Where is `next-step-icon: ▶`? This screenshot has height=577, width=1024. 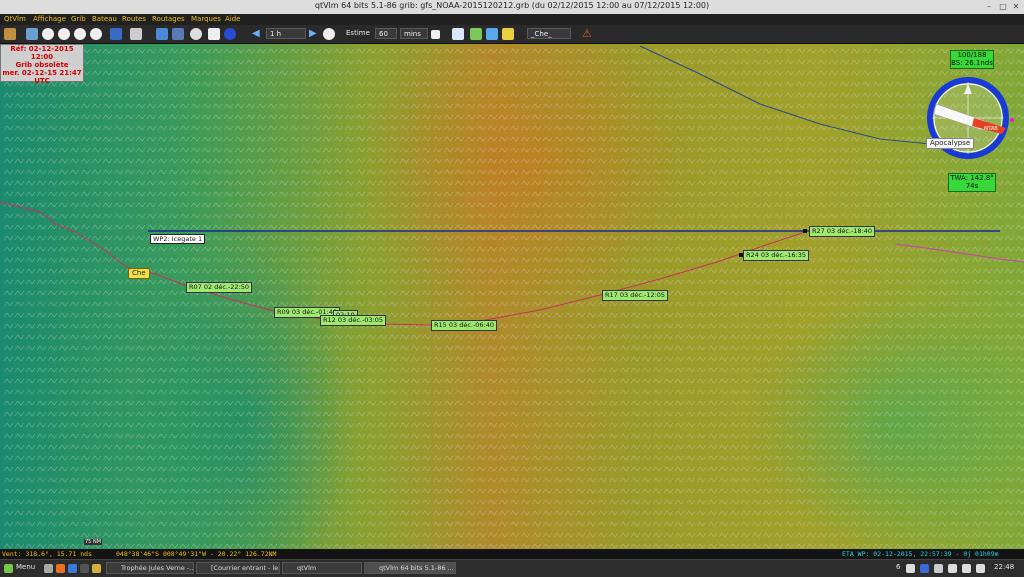
next-step-icon: ▶ is located at coordinates (315, 34).